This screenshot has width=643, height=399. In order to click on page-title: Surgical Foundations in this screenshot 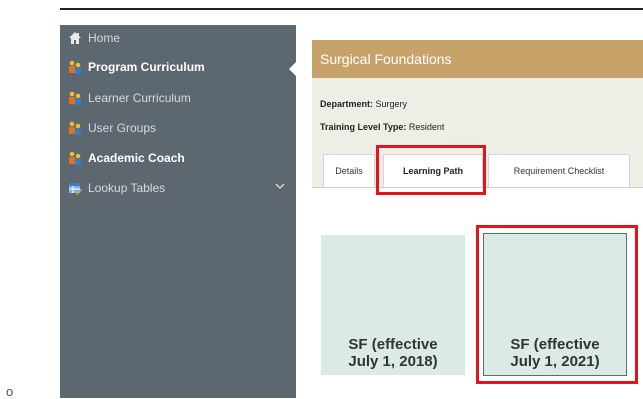, I will do `click(477, 59)`.